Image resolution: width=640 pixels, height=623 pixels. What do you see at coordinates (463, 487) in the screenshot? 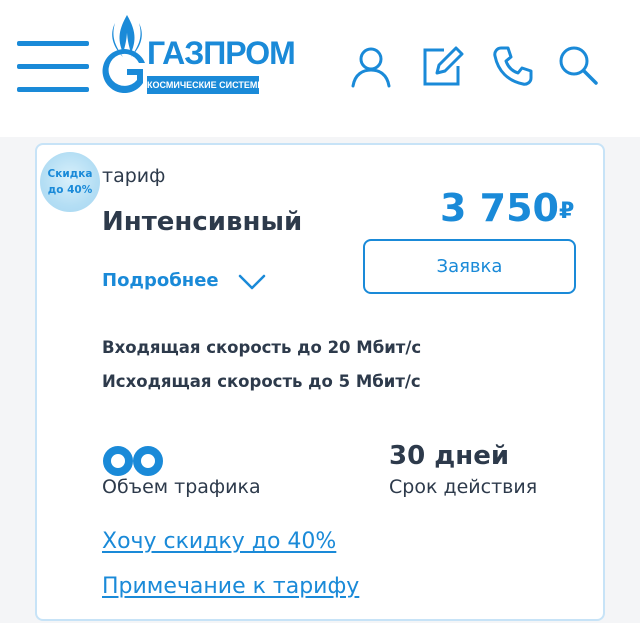
I see `duration-label: Срок действия` at bounding box center [463, 487].